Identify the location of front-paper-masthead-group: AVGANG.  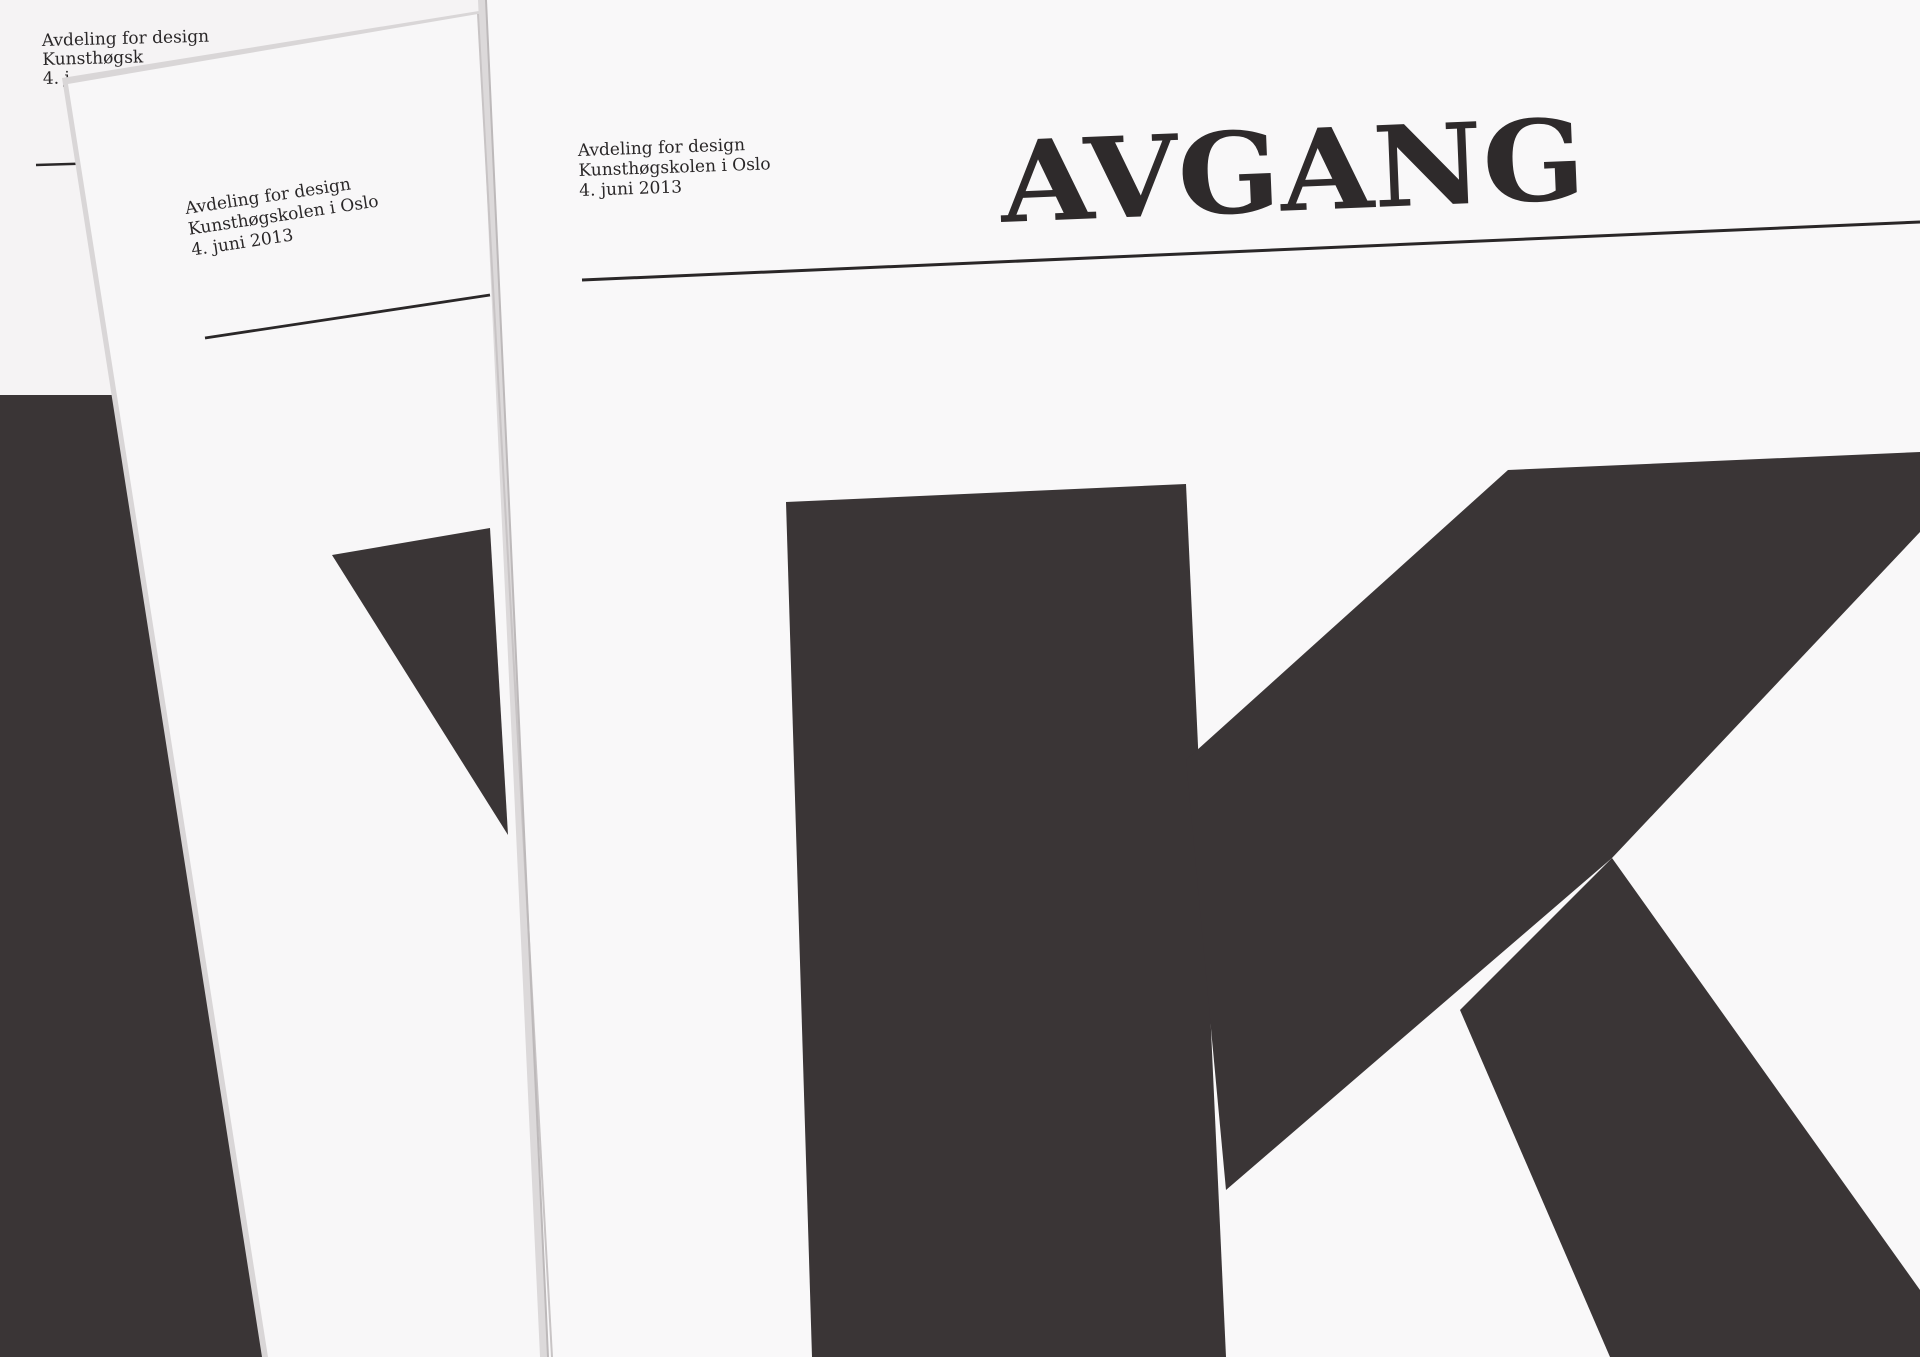
(1292, 172).